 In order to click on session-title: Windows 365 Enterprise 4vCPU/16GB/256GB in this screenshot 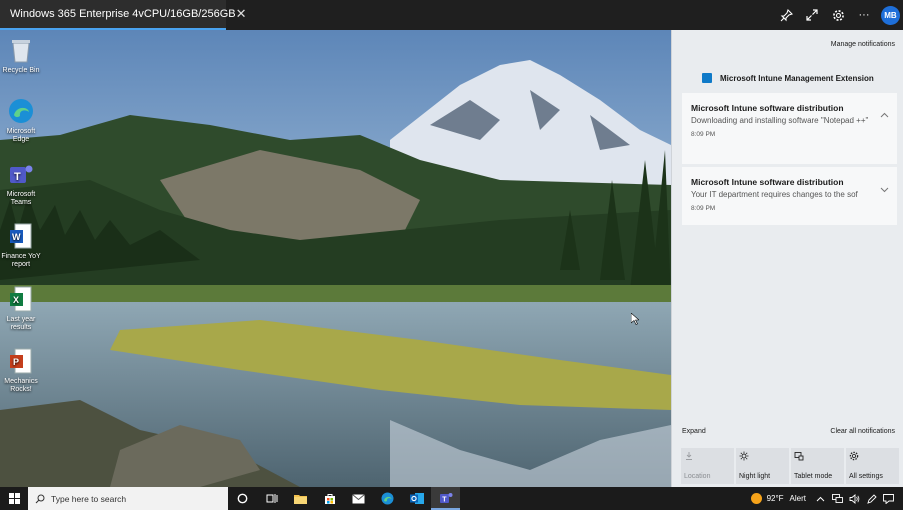, I will do `click(123, 14)`.